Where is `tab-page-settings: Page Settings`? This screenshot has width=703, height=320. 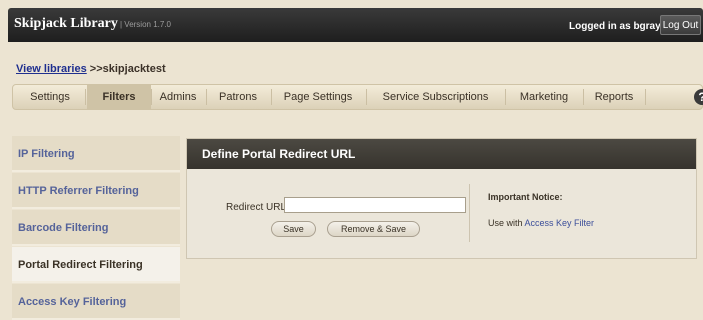 tab-page-settings: Page Settings is located at coordinates (318, 97).